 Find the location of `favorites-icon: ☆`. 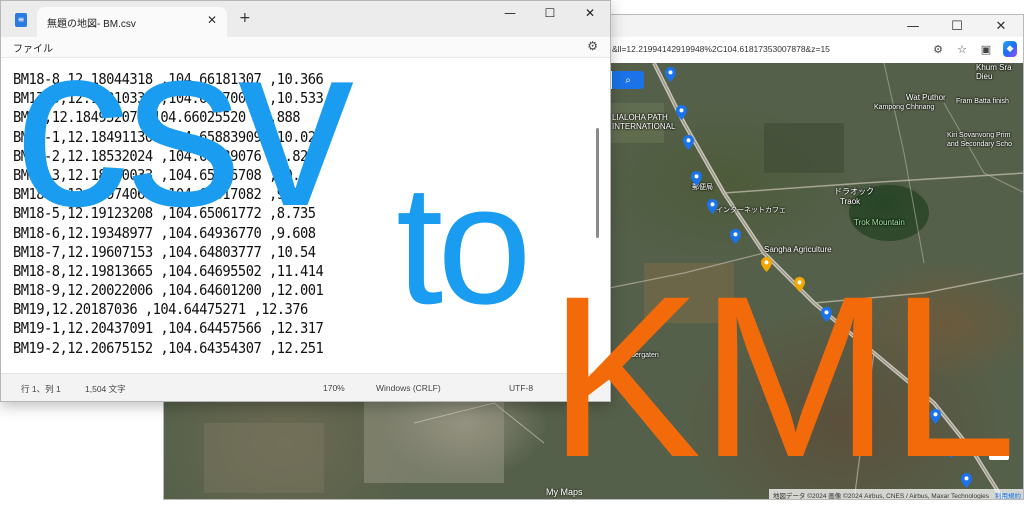

favorites-icon: ☆ is located at coordinates (962, 49).